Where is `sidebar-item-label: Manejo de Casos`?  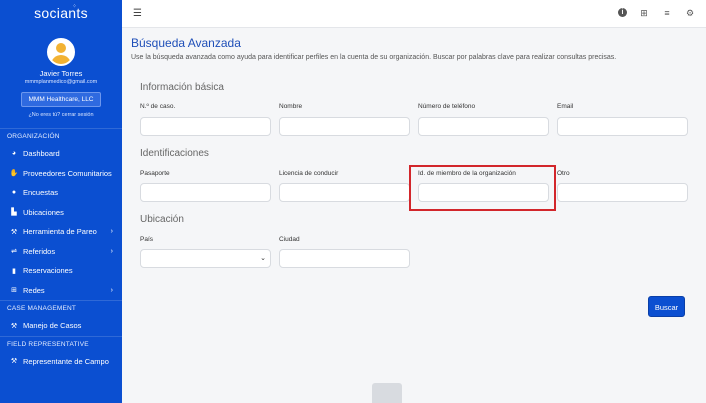
sidebar-item-label: Manejo de Casos is located at coordinates (52, 326).